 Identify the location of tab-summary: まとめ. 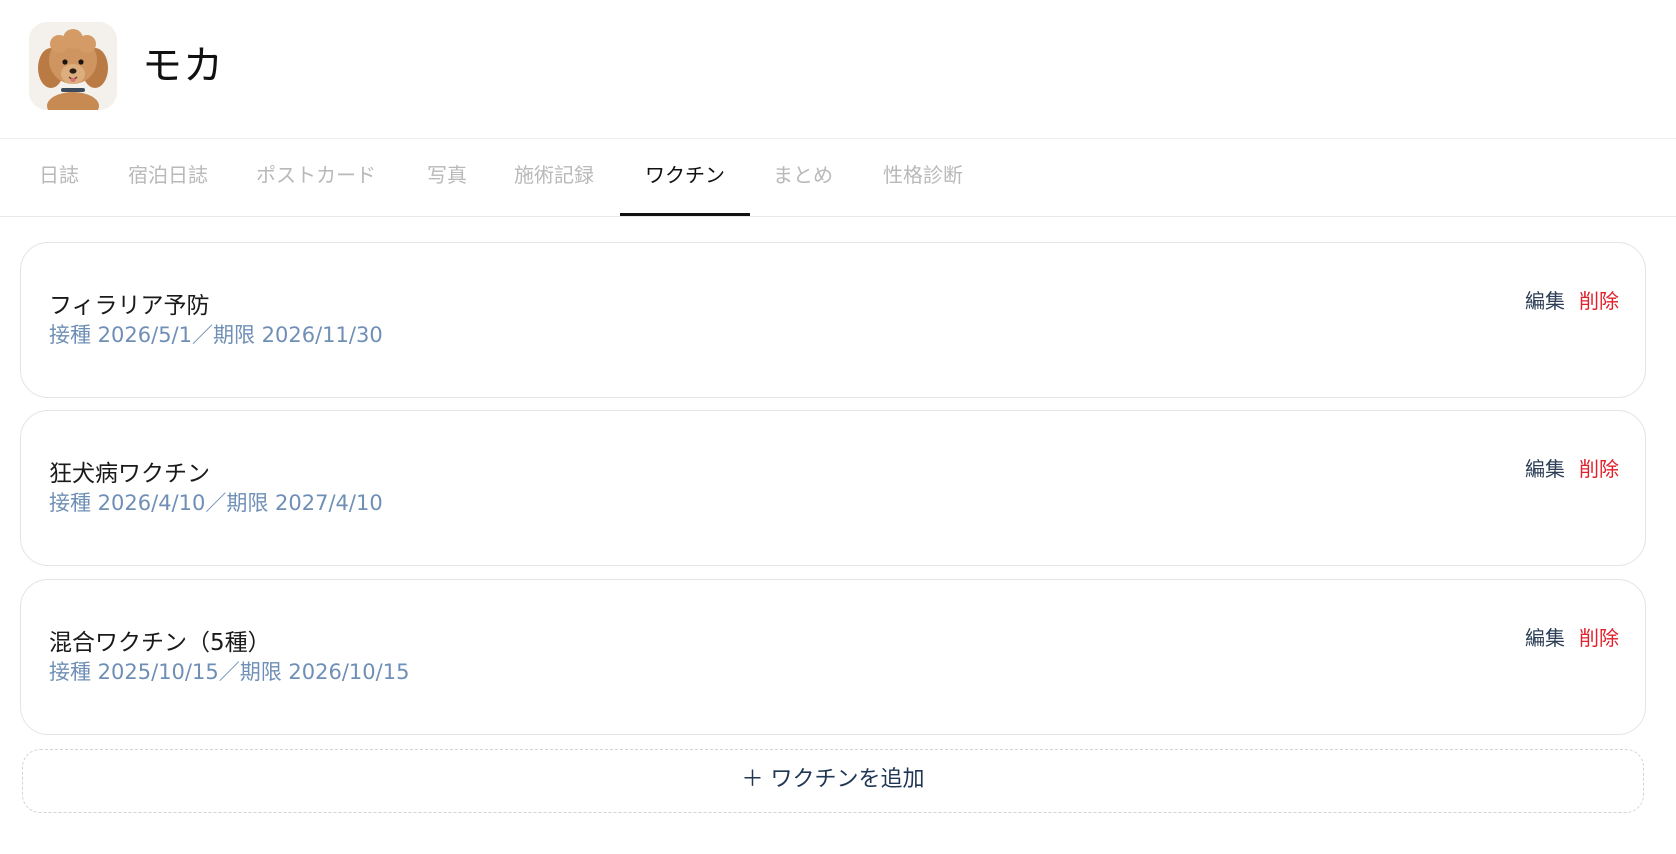
(803, 177).